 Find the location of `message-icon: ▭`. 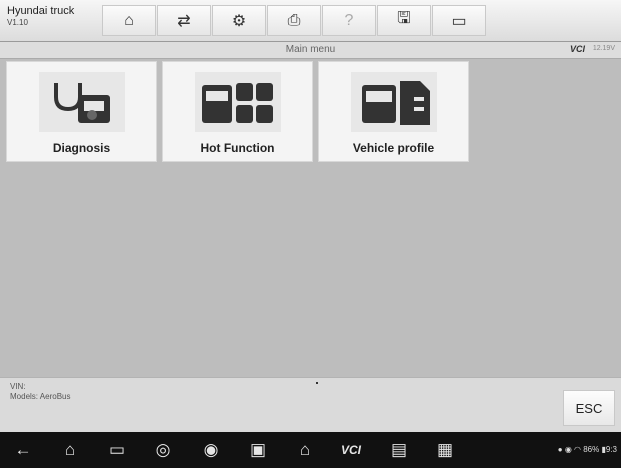

message-icon: ▭ is located at coordinates (459, 21).